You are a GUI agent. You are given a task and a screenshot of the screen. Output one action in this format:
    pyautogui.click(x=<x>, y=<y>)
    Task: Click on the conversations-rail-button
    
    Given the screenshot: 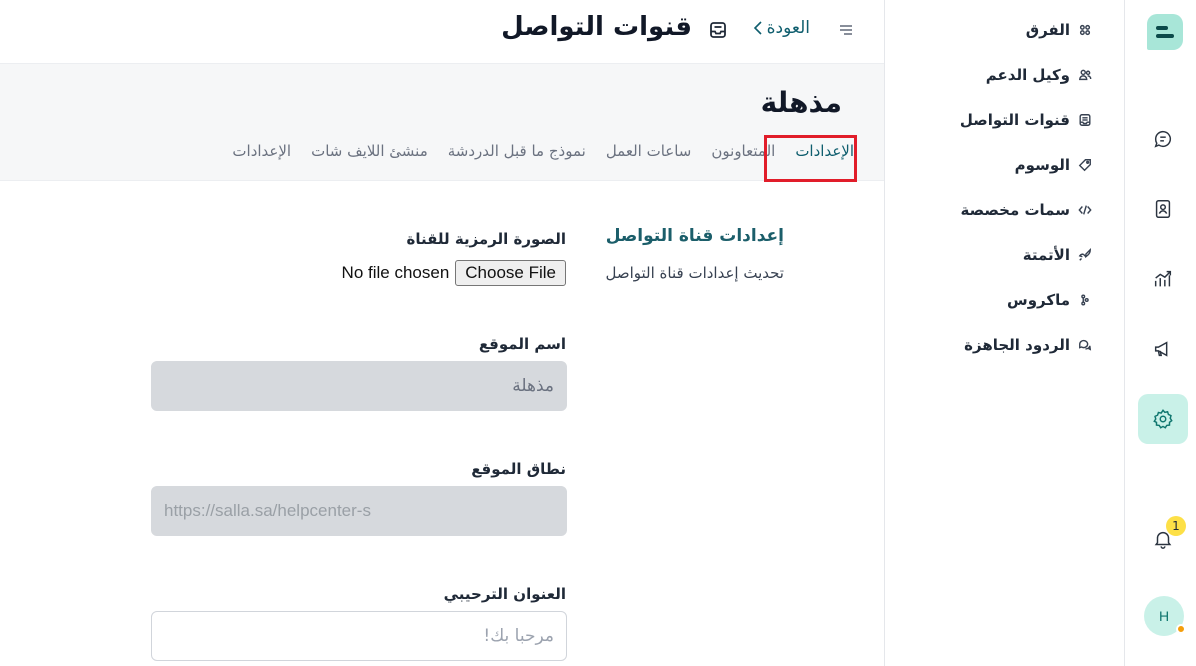 What is the action you would take?
    pyautogui.click(x=1163, y=139)
    